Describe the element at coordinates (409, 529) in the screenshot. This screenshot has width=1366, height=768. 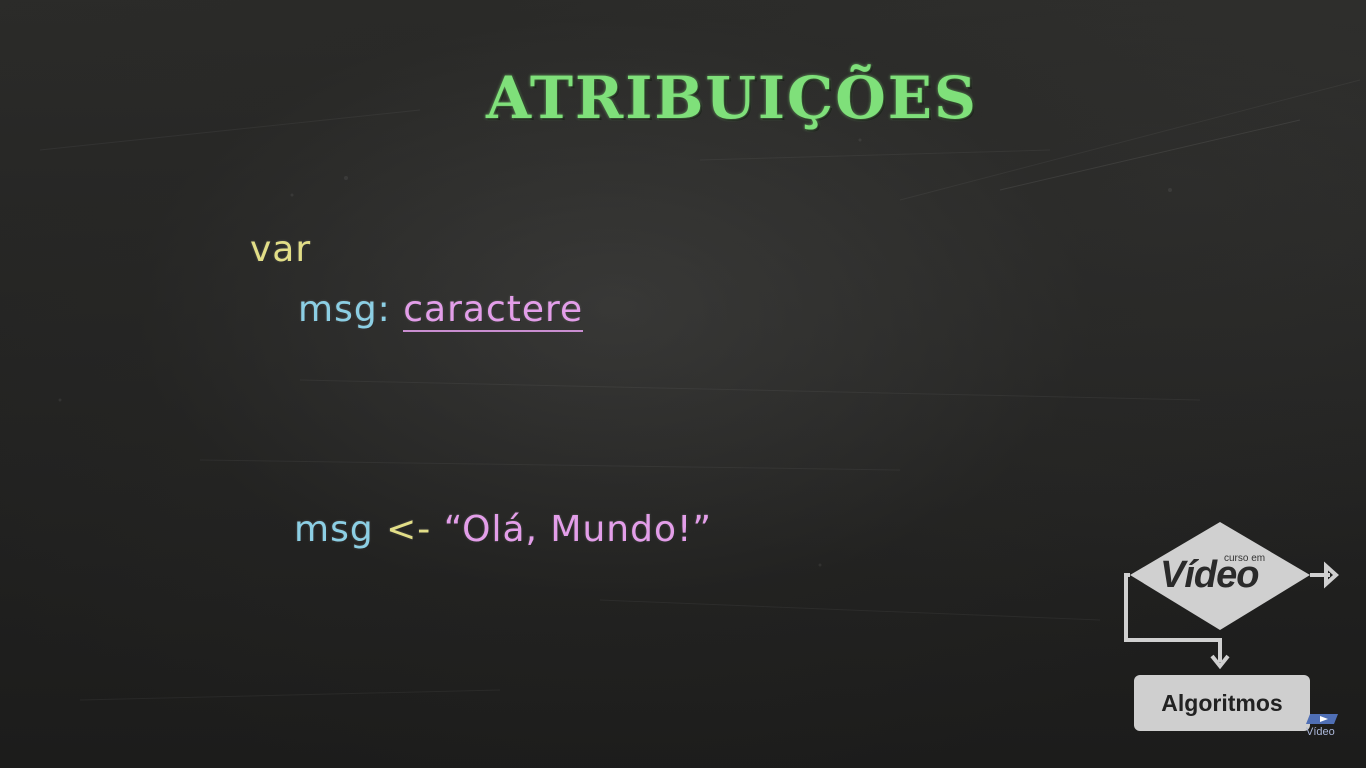
I see `assignment-operator: <-` at that location.